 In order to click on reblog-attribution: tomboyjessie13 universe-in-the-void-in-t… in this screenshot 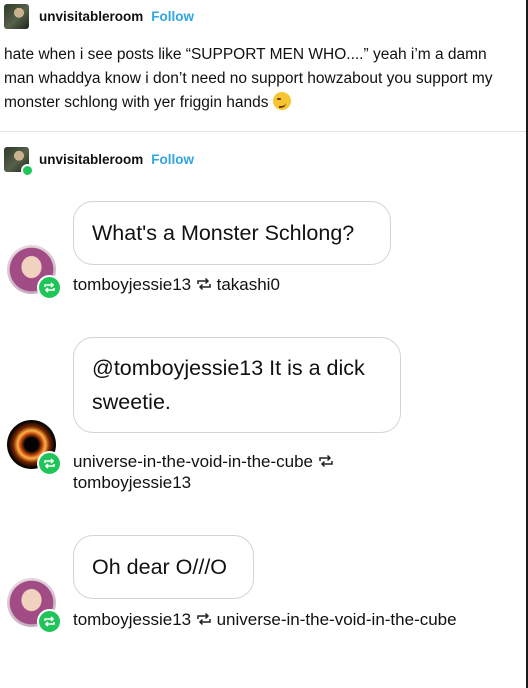, I will do `click(273, 619)`.